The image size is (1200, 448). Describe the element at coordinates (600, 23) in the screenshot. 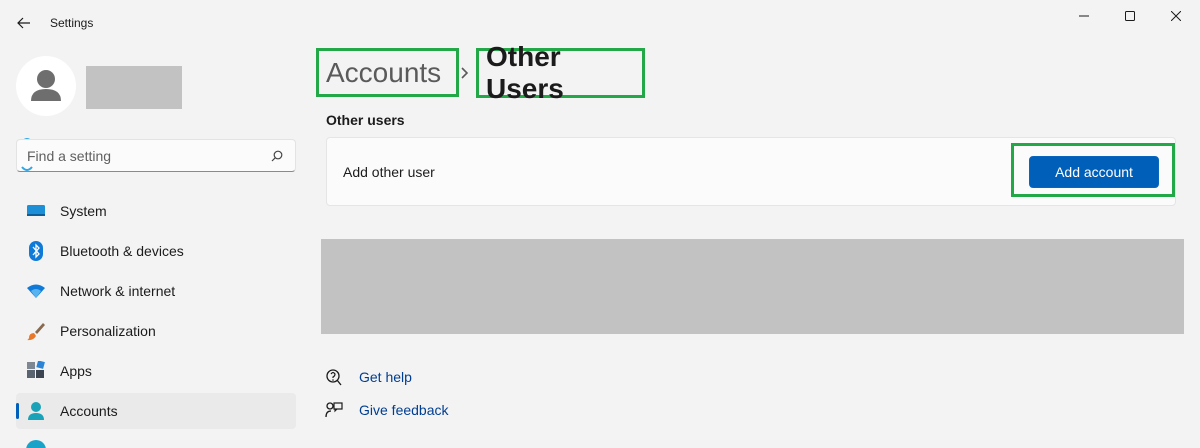

I see `title-bar: Settings` at that location.